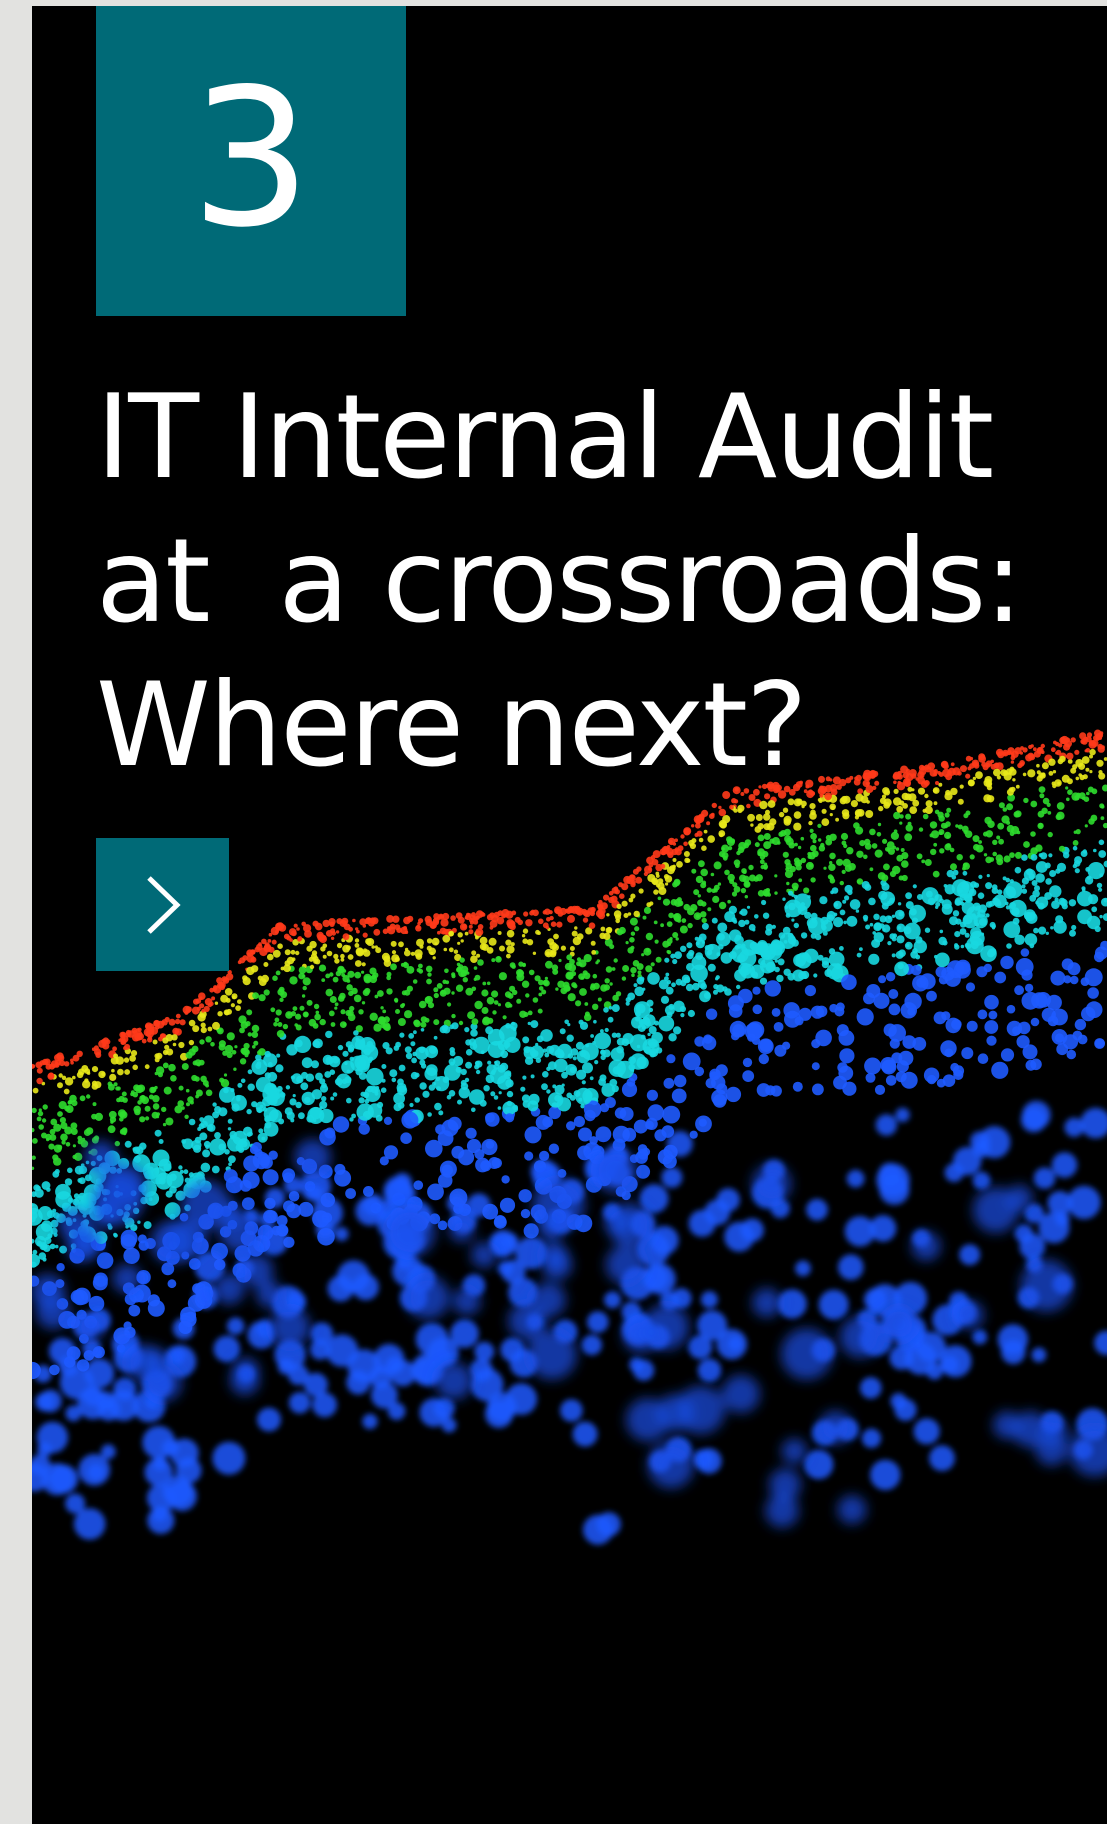 The image size is (1107, 1824). Describe the element at coordinates (162, 904) in the screenshot. I see `next-button` at that location.